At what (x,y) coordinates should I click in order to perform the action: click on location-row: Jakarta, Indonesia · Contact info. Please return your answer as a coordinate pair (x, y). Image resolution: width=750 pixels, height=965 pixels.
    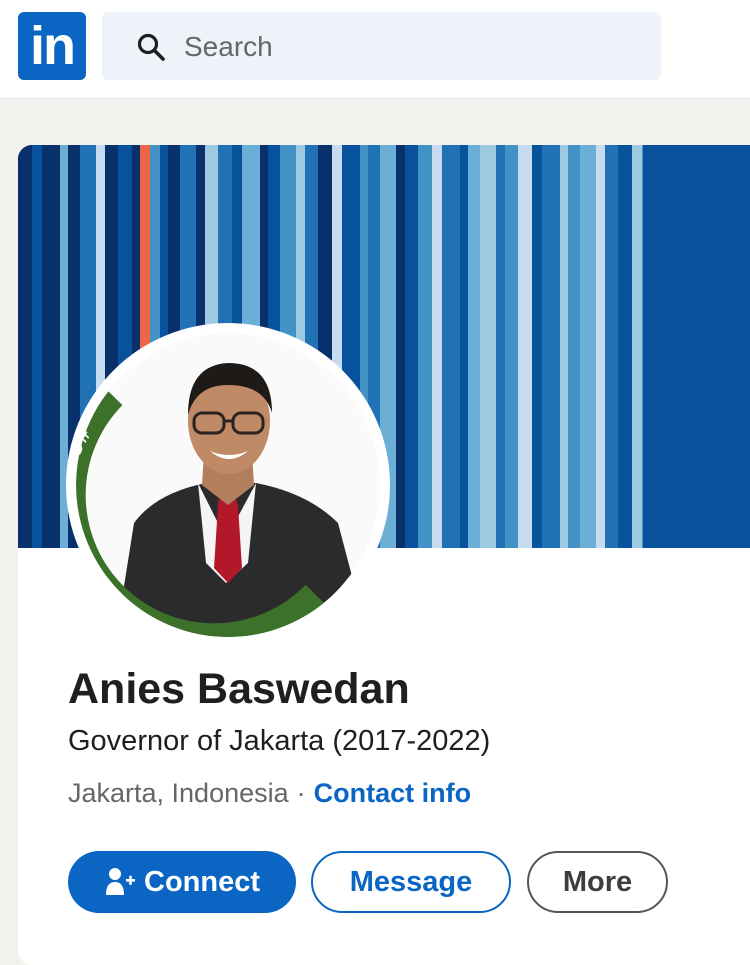
    Looking at the image, I should click on (269, 793).